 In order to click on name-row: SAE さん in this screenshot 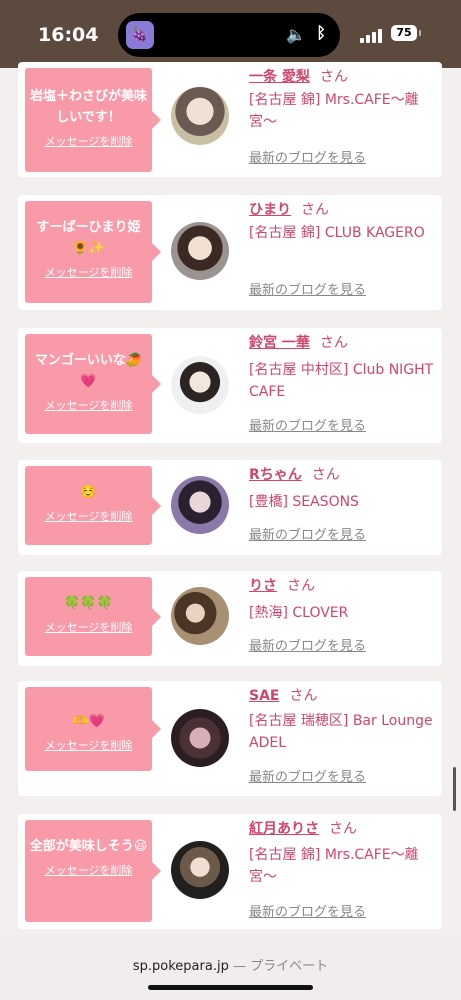, I will do `click(283, 695)`.